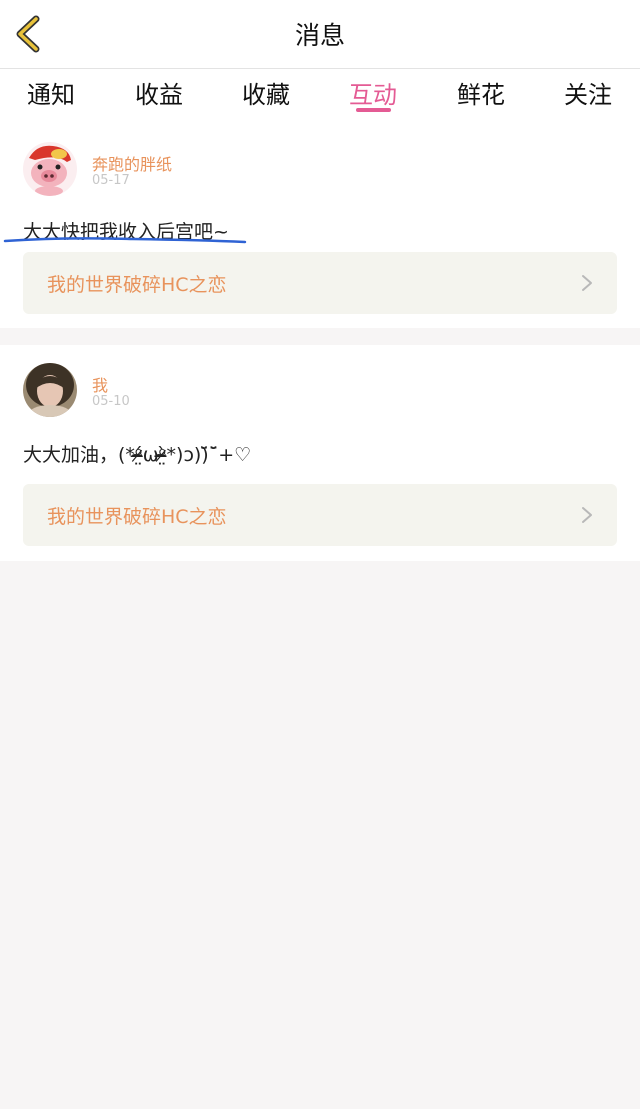 This screenshot has width=640, height=1109. I want to click on username: 奔跑的胖纸, so click(132, 163).